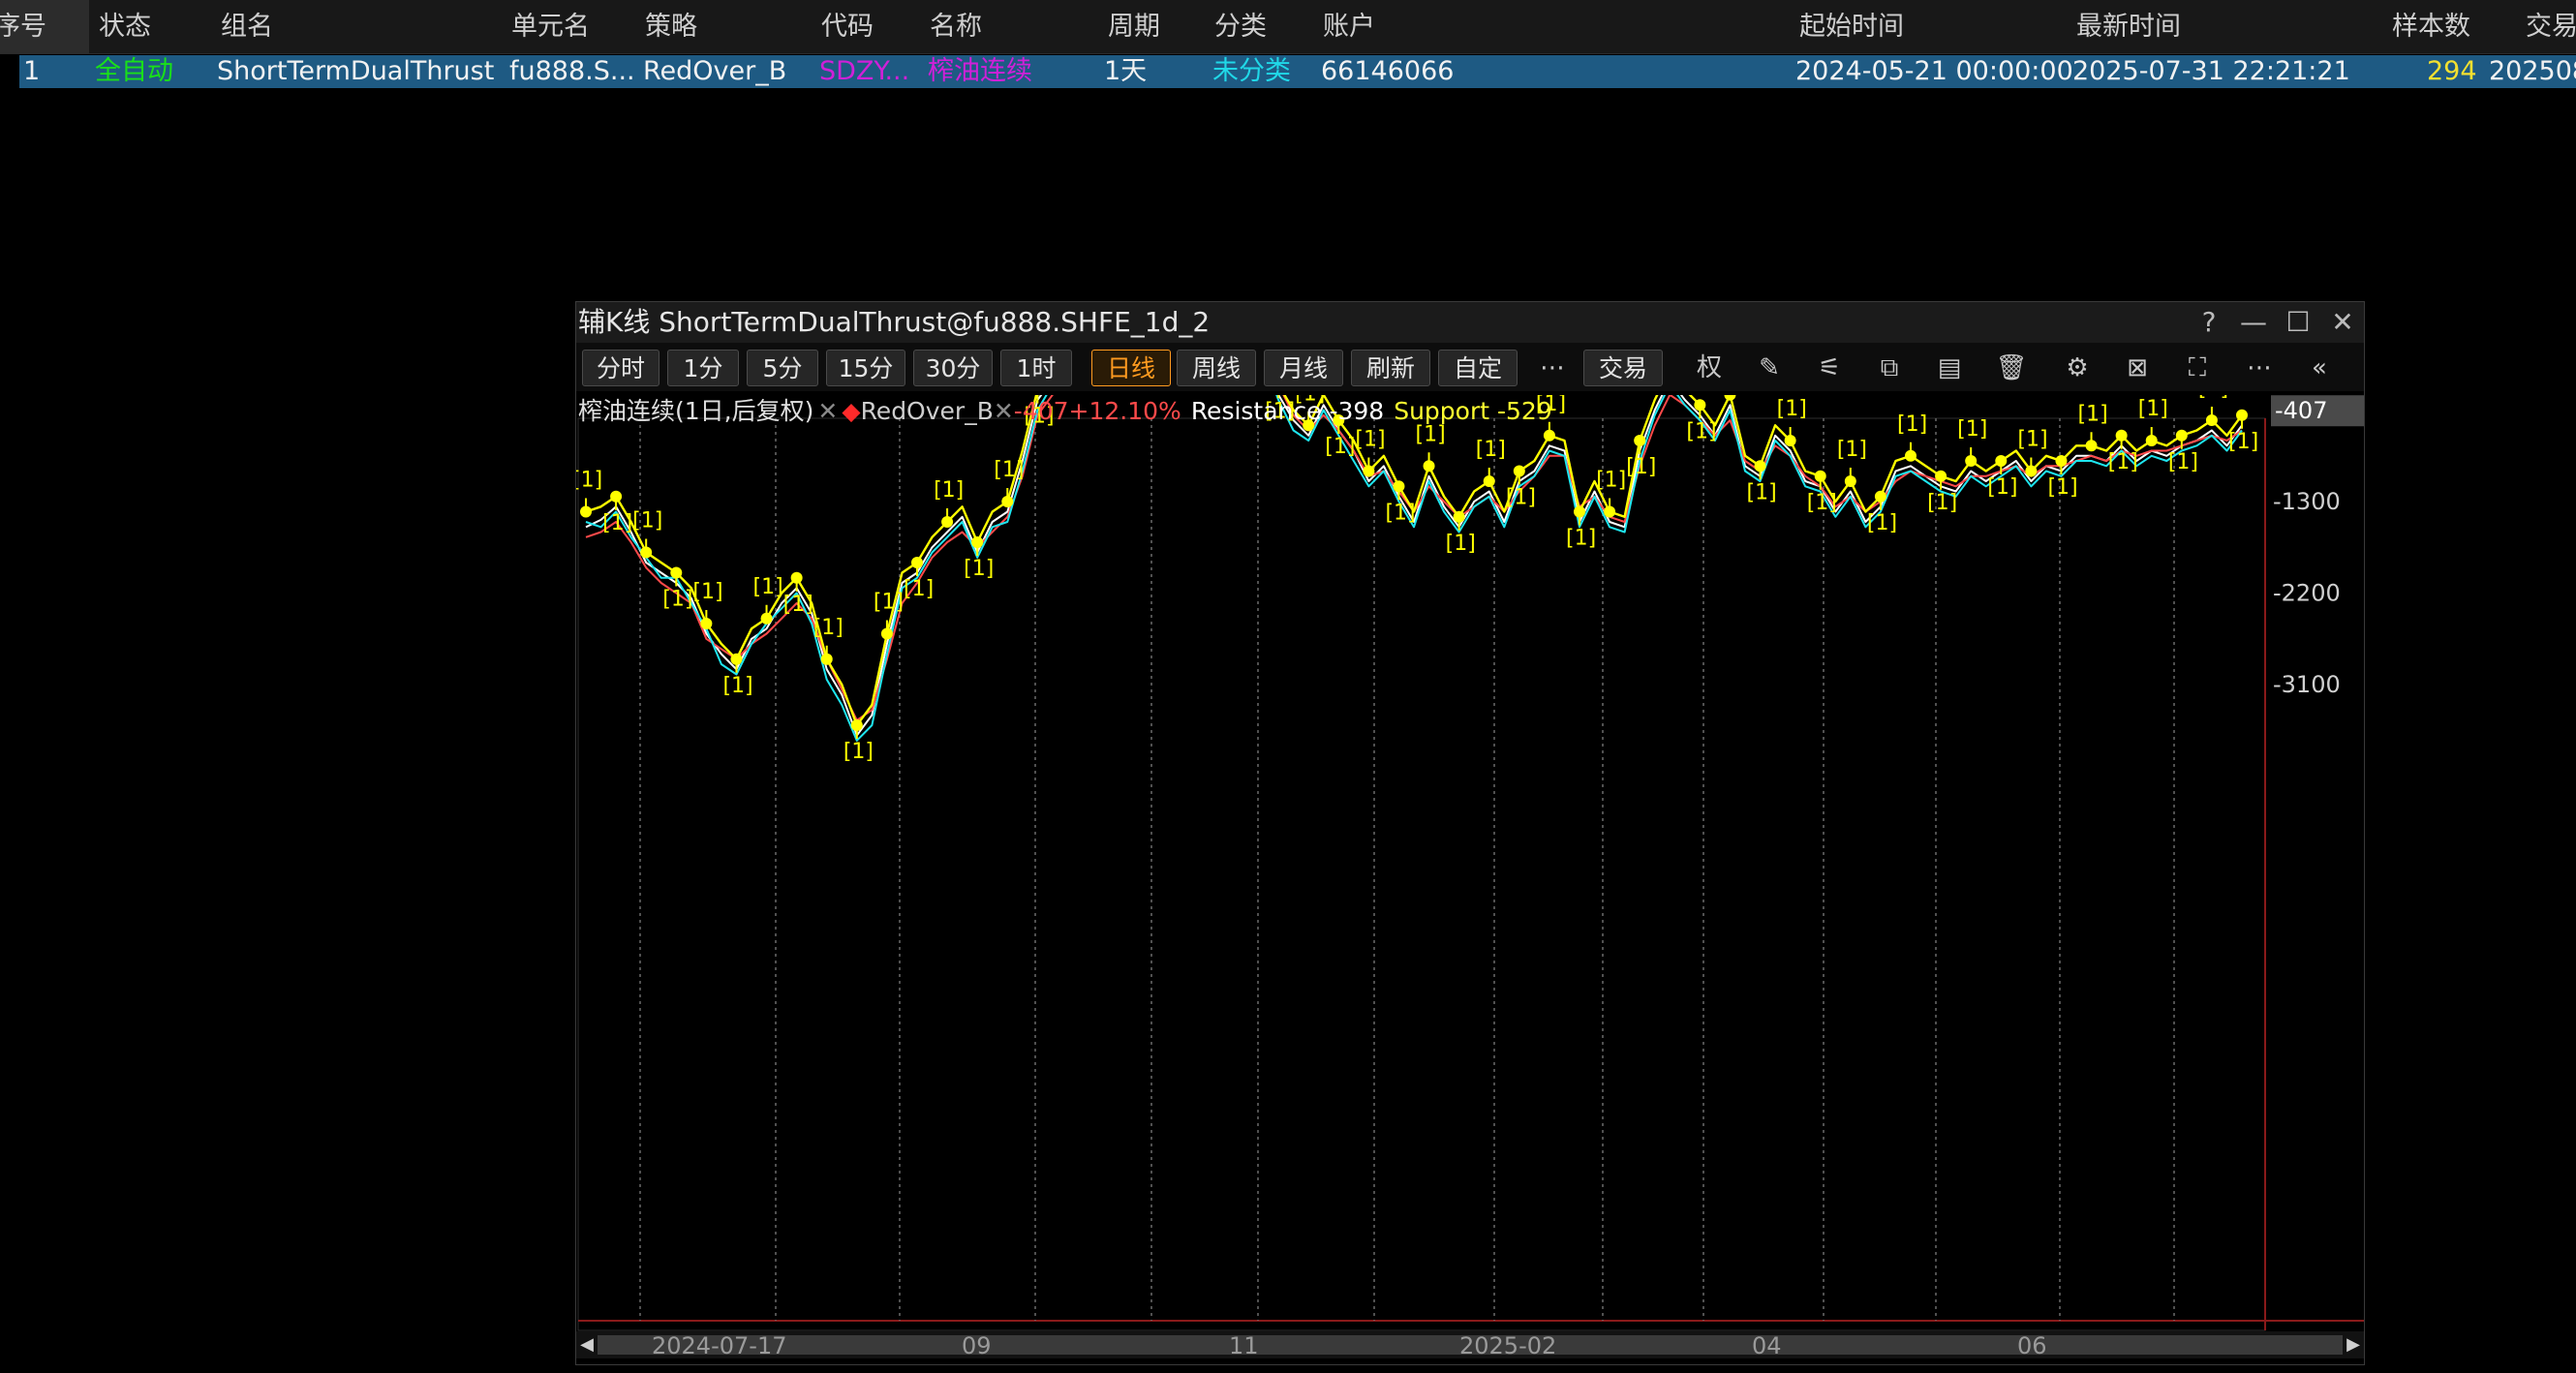 The height and width of the screenshot is (1373, 2576). I want to click on signal-label-90: [1], so click(1942, 503).